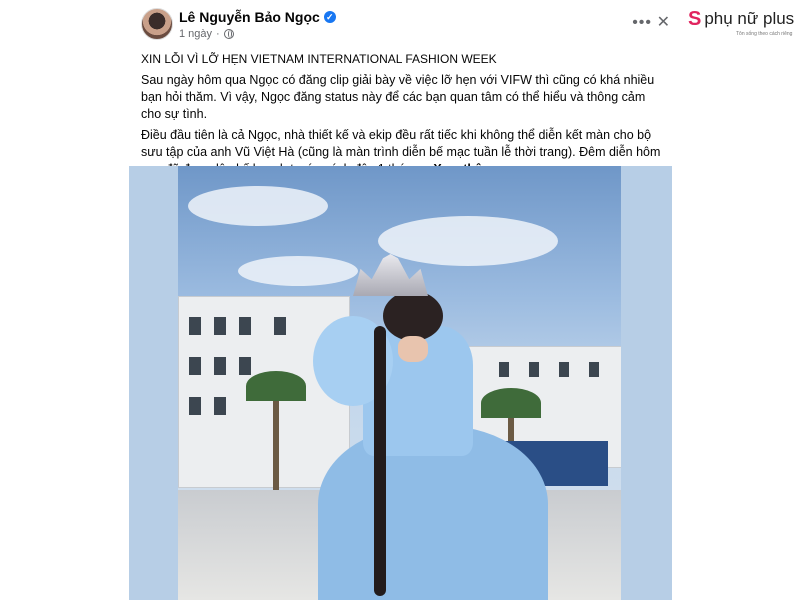 Image resolution: width=800 pixels, height=600 pixels. I want to click on verified-badge-icon: ✓, so click(329, 17).